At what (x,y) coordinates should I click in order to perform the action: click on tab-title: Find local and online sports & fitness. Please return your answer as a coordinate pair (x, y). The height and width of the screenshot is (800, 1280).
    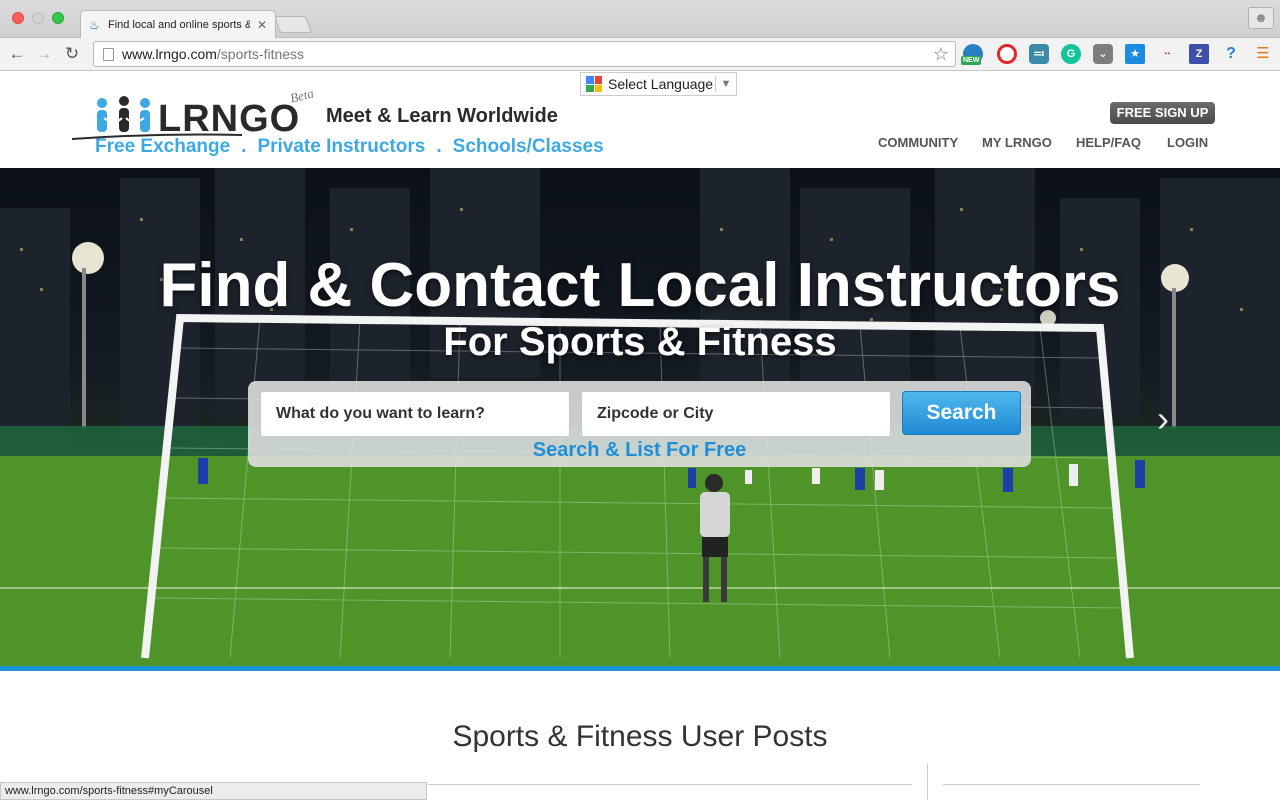
    Looking at the image, I should click on (179, 25).